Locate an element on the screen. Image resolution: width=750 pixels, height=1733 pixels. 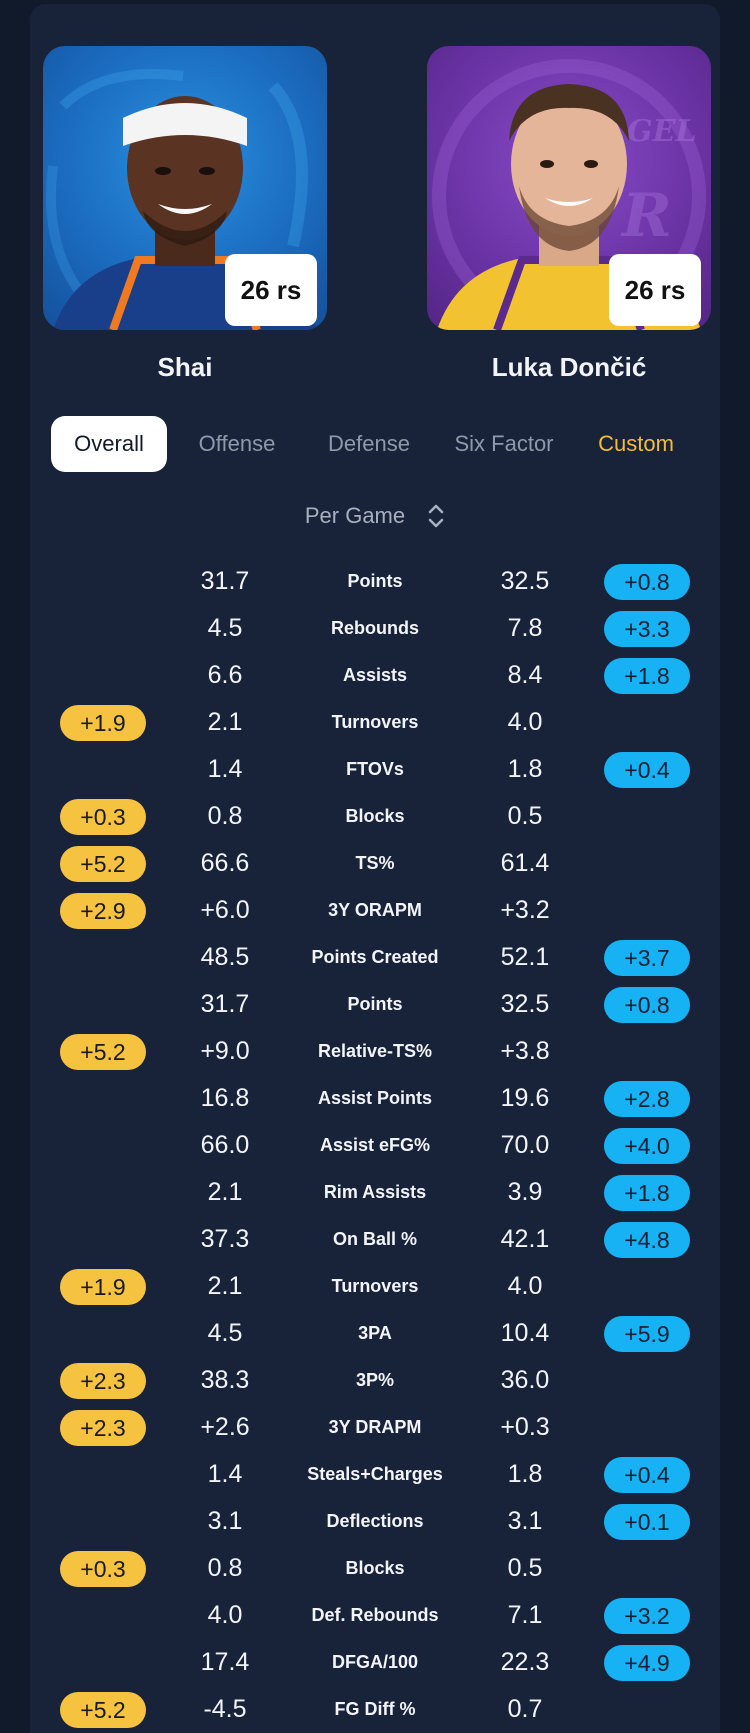
sort-updown-icon is located at coordinates (436, 516).